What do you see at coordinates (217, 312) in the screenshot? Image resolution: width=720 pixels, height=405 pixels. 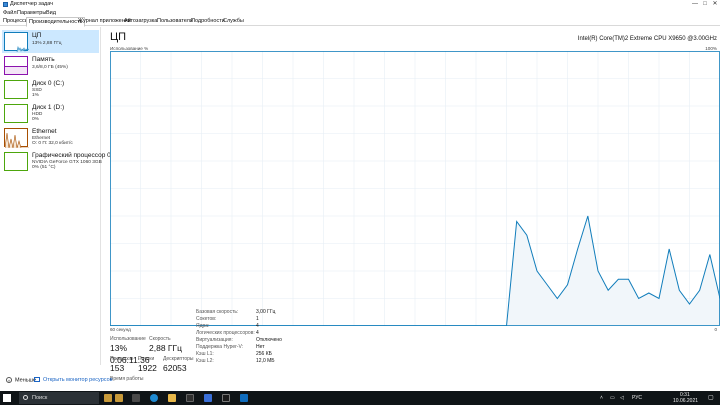 I see `base-speed-label: Базовая скорость:` at bounding box center [217, 312].